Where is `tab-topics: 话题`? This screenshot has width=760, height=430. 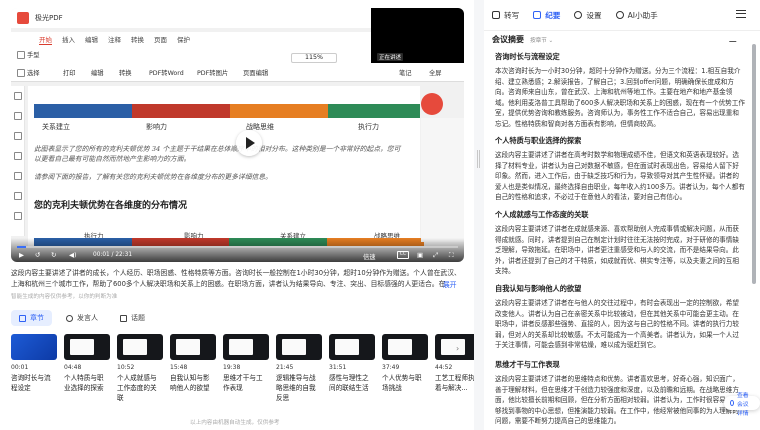
tab-topics: 话题 is located at coordinates (132, 318).